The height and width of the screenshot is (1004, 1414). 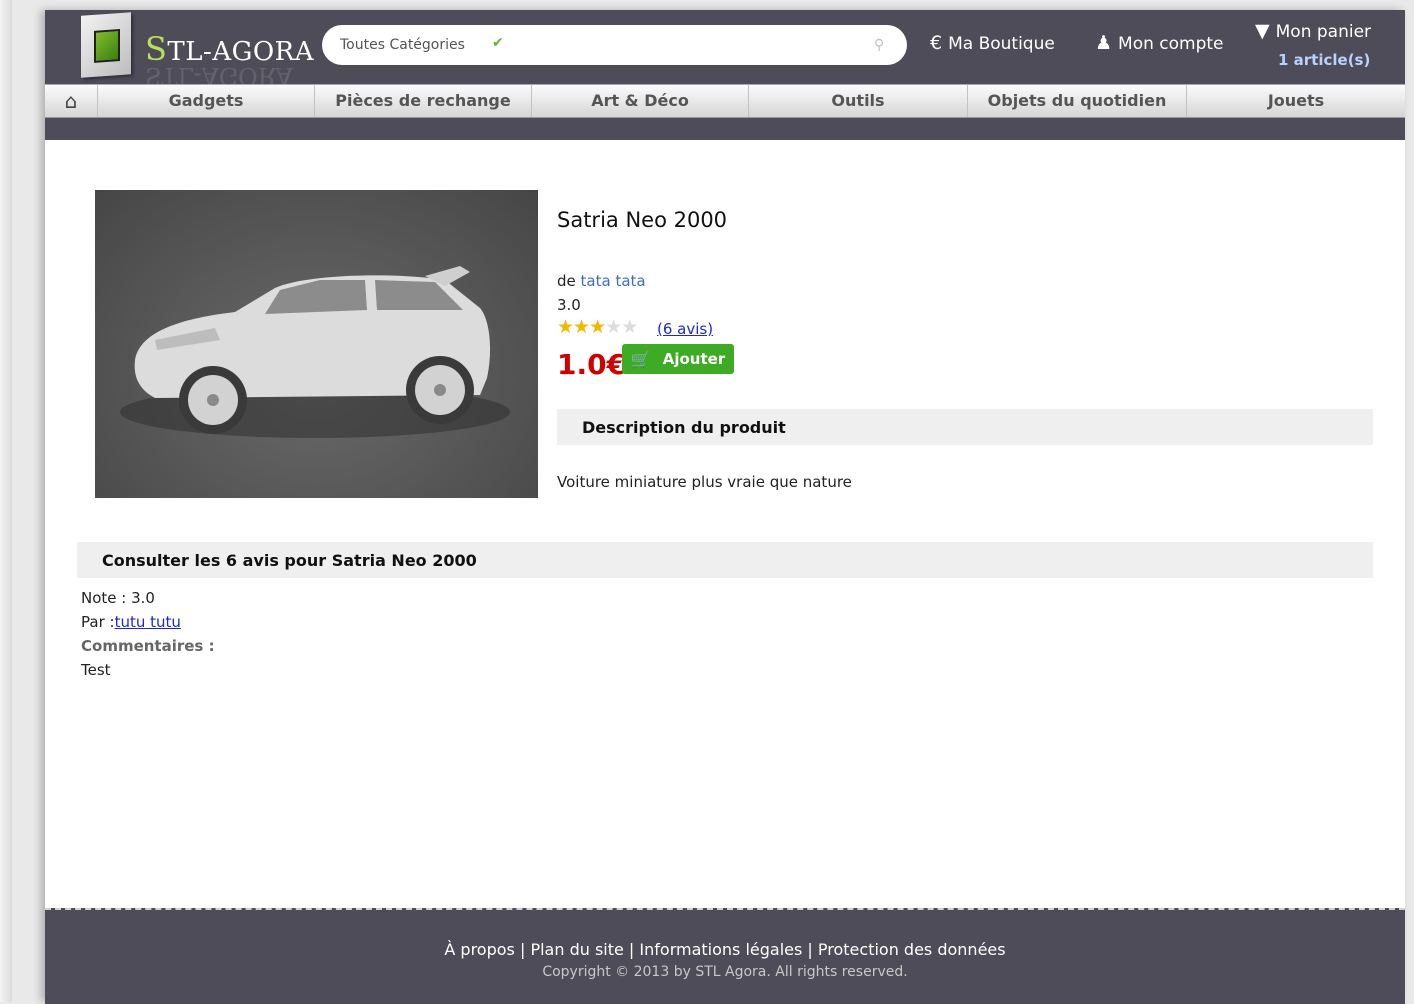 I want to click on by-prefix: de, so click(x=566, y=281).